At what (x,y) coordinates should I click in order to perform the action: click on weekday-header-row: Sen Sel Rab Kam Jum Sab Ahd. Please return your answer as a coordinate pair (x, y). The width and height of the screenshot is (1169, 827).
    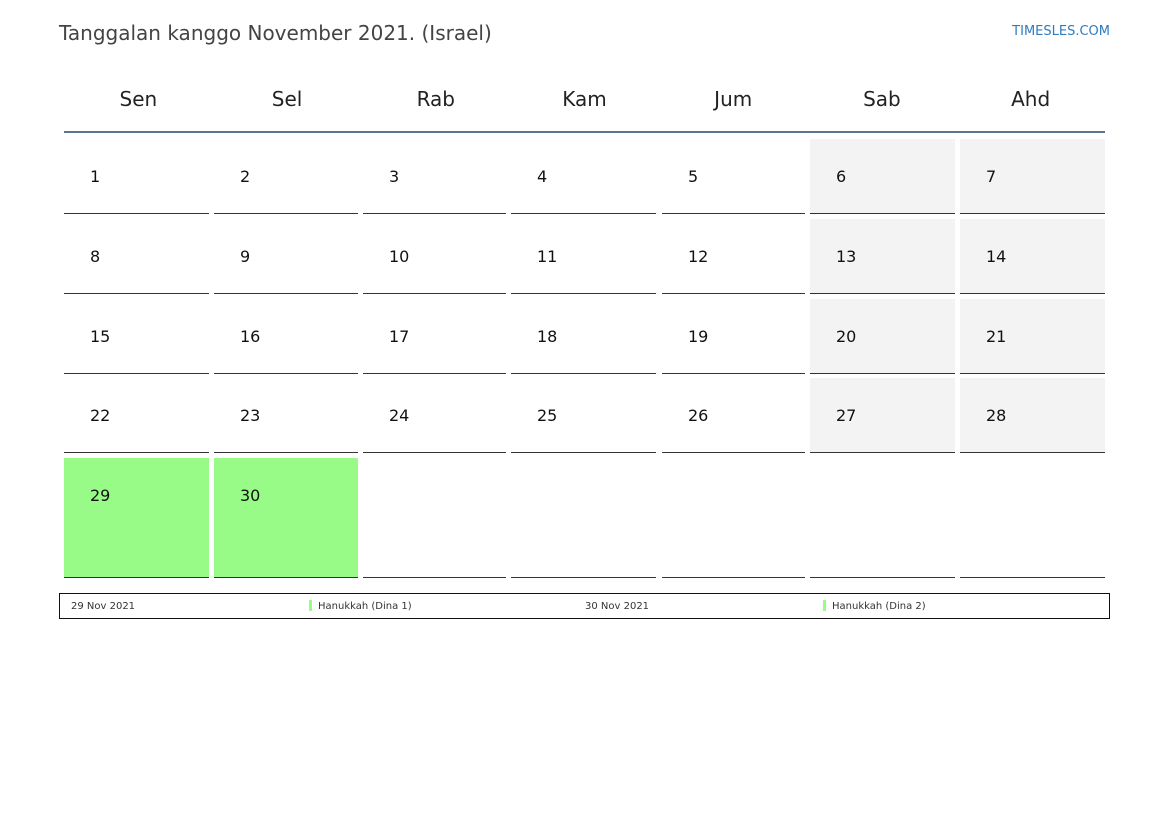
    Looking at the image, I should click on (584, 99).